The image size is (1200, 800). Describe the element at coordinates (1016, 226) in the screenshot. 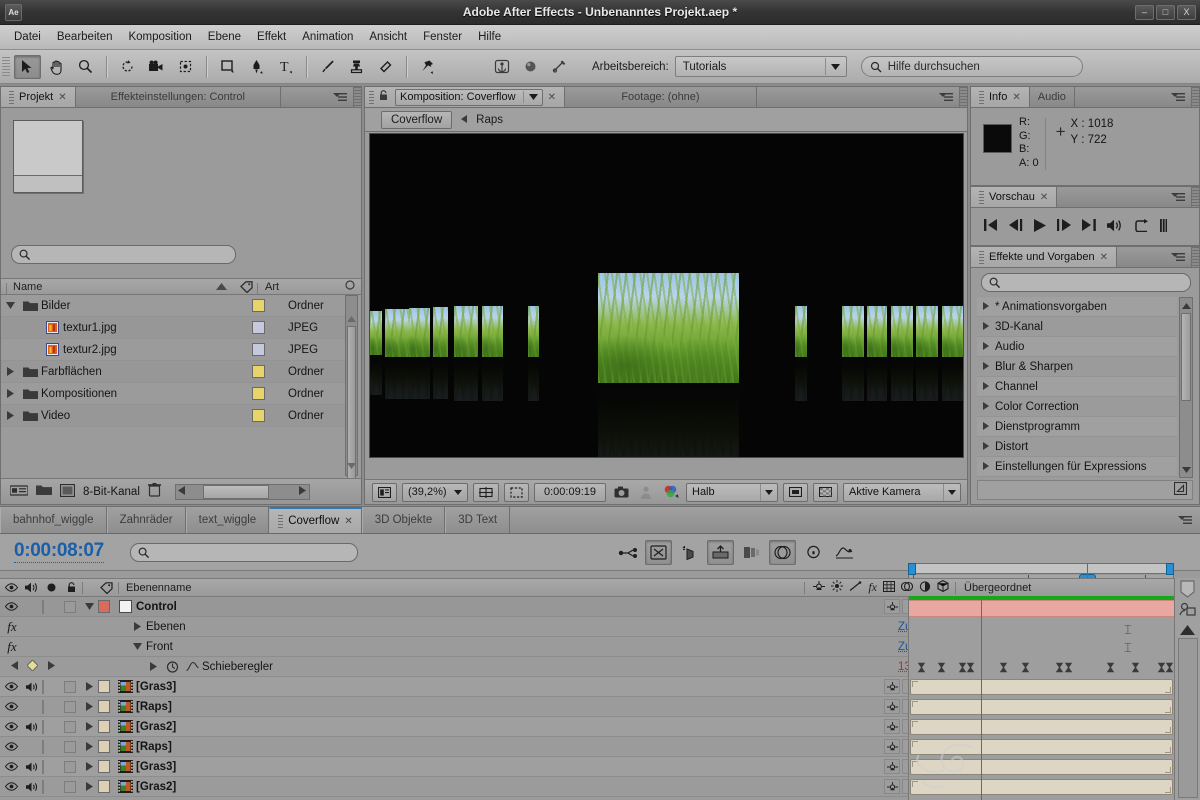

I see `previous-frame-button` at that location.